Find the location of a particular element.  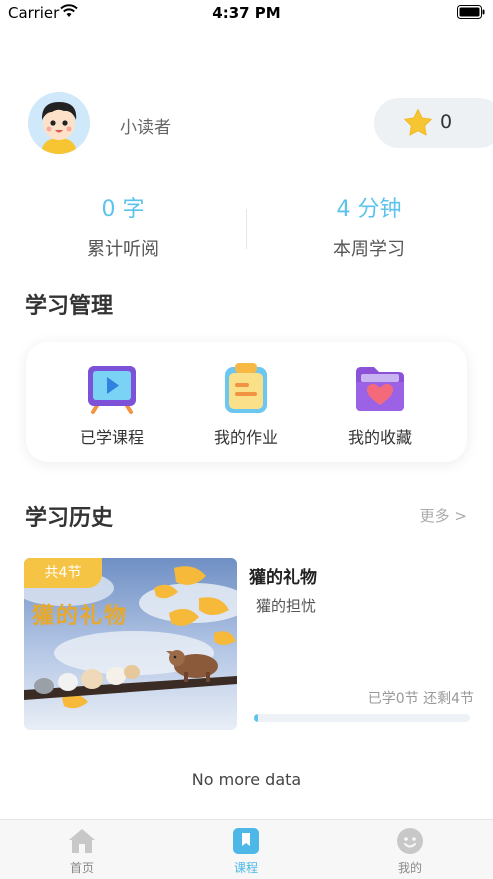

stat-words-value: 0 字 is located at coordinates (123, 209).